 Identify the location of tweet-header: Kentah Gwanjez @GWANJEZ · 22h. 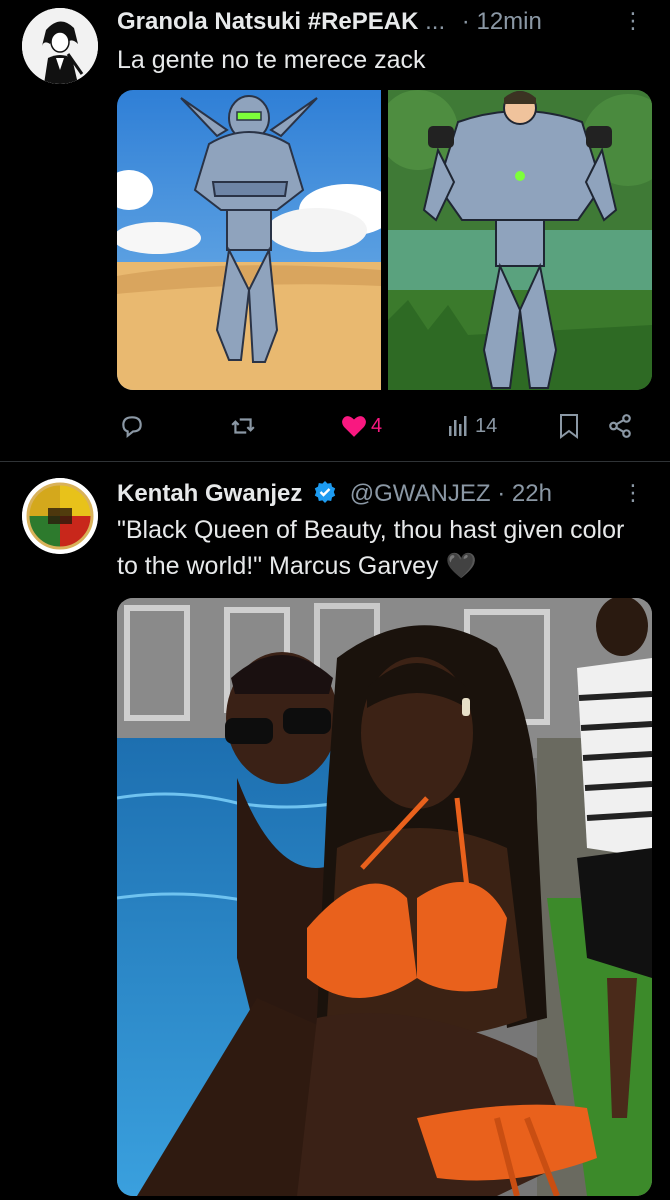
(383, 494).